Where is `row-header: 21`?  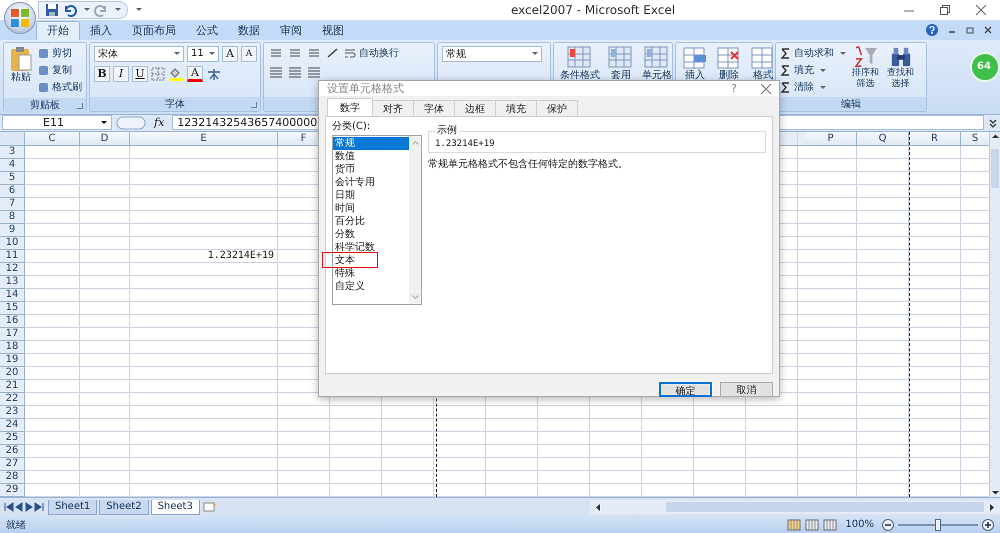
row-header: 21 is located at coordinates (12, 387).